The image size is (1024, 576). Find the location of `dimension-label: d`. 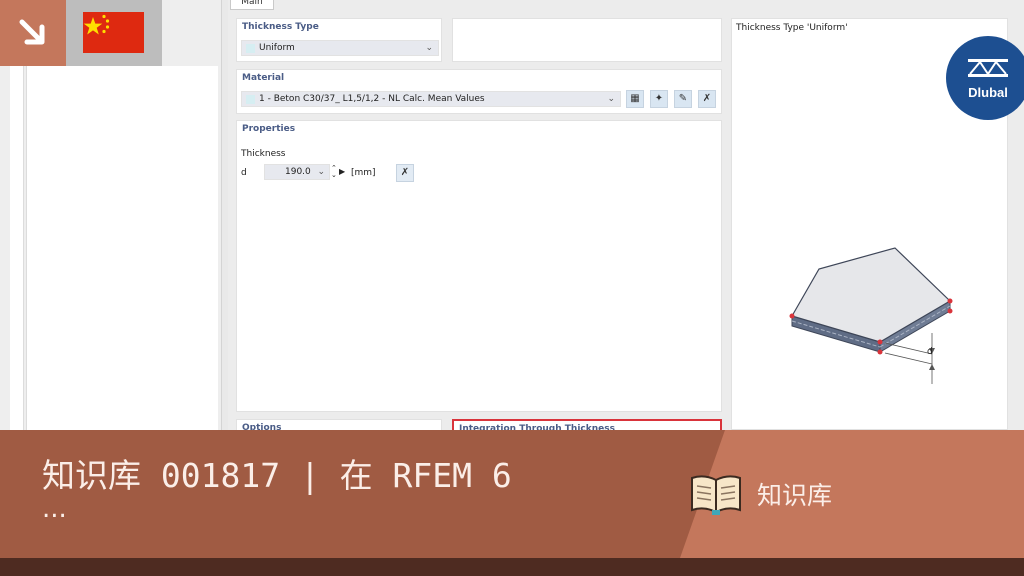

dimension-label: d is located at coordinates (930, 352).